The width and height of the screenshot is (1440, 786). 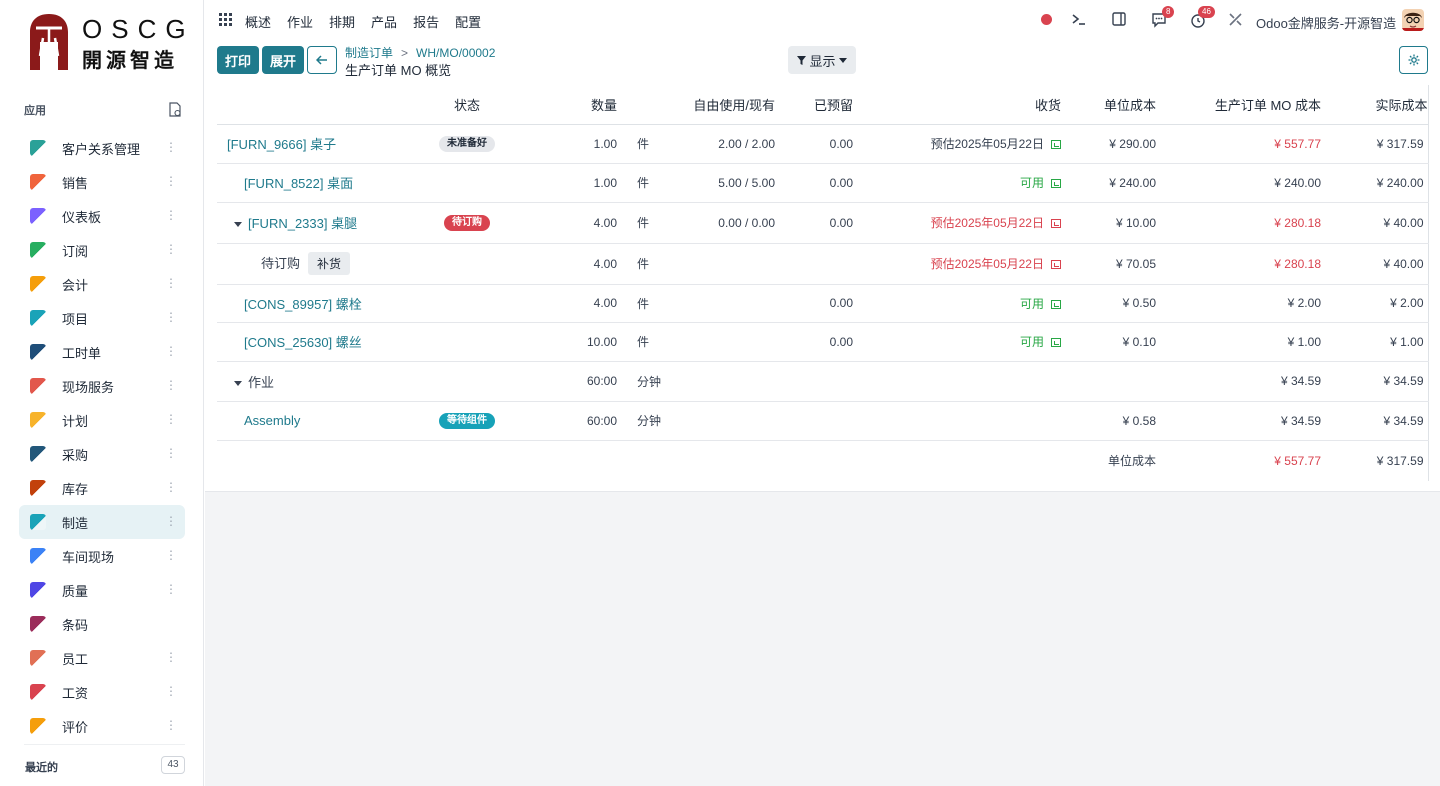 What do you see at coordinates (102, 386) in the screenshot?
I see `sidebar-item: 现场服务 ⋮` at bounding box center [102, 386].